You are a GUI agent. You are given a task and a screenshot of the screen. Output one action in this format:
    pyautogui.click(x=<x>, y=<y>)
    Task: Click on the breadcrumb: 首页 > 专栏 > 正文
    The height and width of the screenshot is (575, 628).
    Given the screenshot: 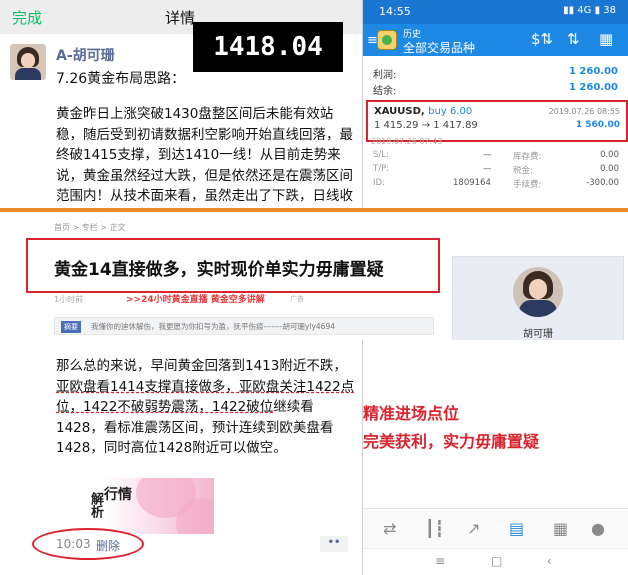 What is the action you would take?
    pyautogui.click(x=90, y=227)
    